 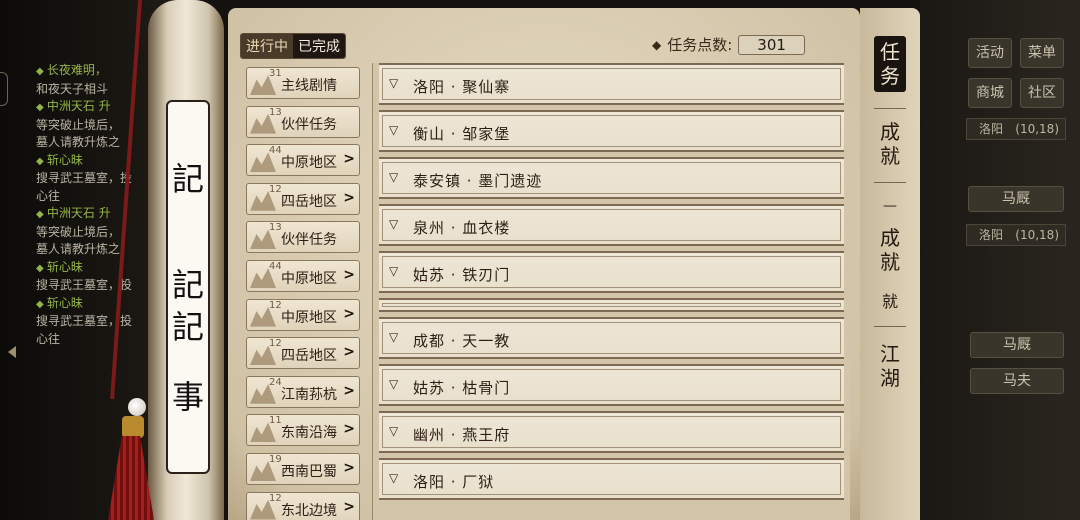 What do you see at coordinates (1017, 345) in the screenshot?
I see `stable-button-2: 马厩` at bounding box center [1017, 345].